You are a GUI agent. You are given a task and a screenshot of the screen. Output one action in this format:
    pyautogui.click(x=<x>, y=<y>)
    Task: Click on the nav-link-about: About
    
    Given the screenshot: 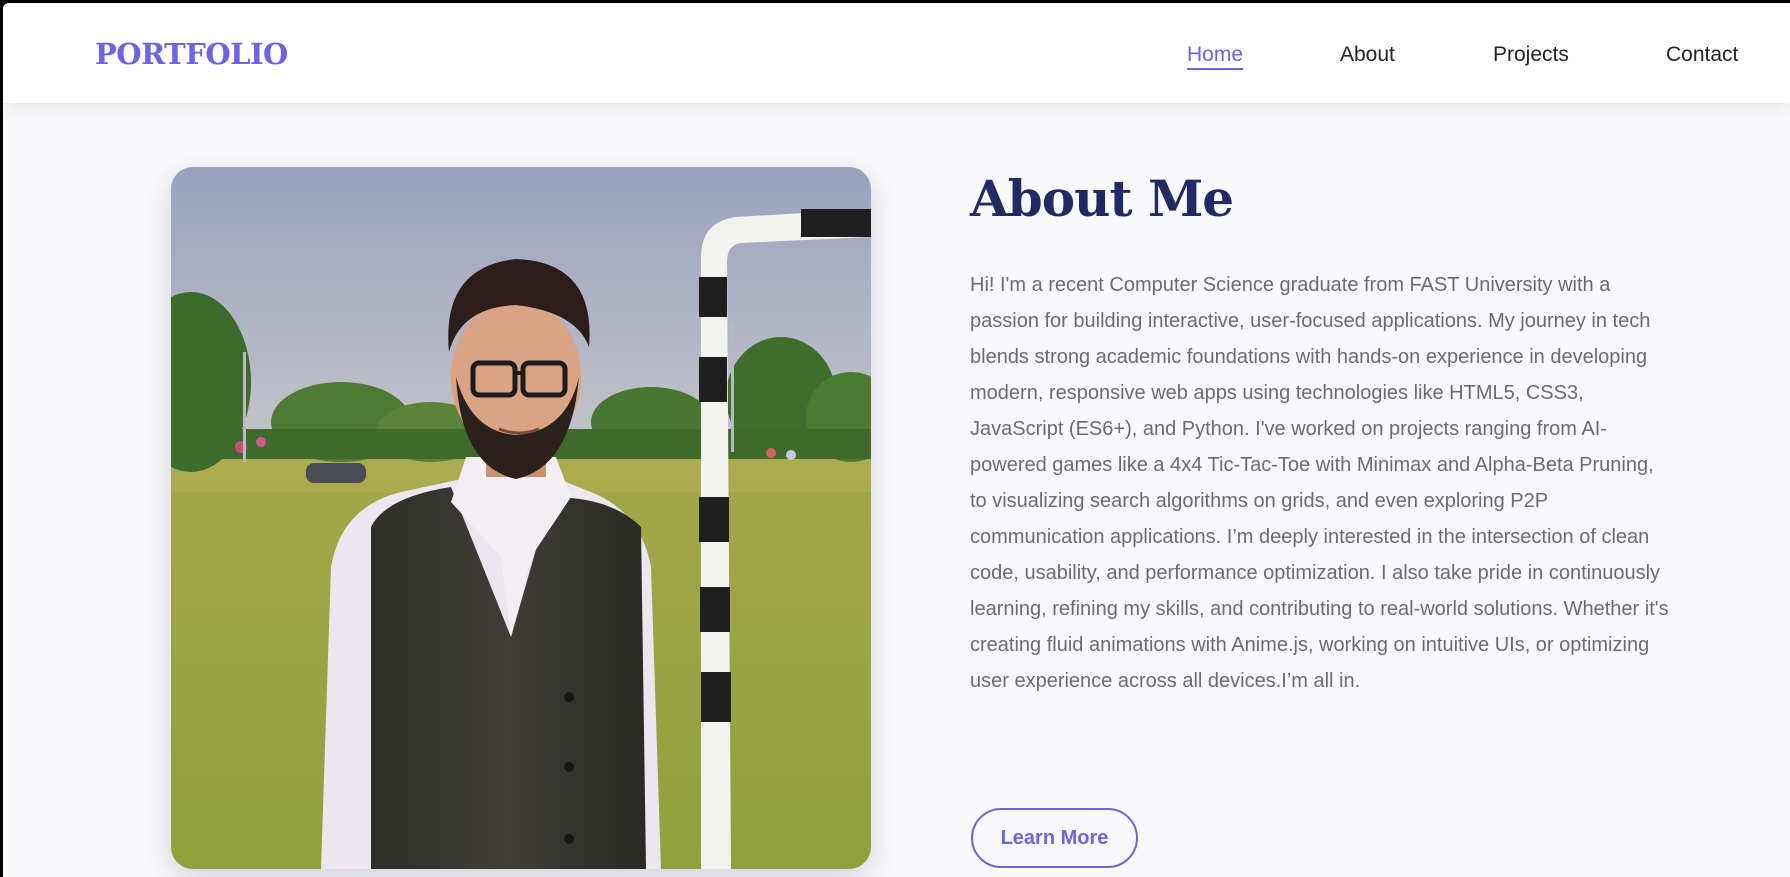 What is the action you would take?
    pyautogui.click(x=1367, y=55)
    